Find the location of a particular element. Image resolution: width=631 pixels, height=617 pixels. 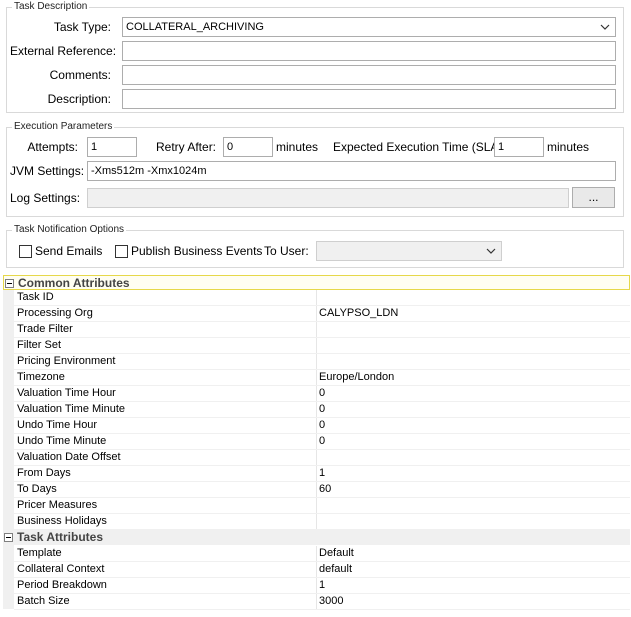

send-emails-label: Send Emails is located at coordinates (69, 251).